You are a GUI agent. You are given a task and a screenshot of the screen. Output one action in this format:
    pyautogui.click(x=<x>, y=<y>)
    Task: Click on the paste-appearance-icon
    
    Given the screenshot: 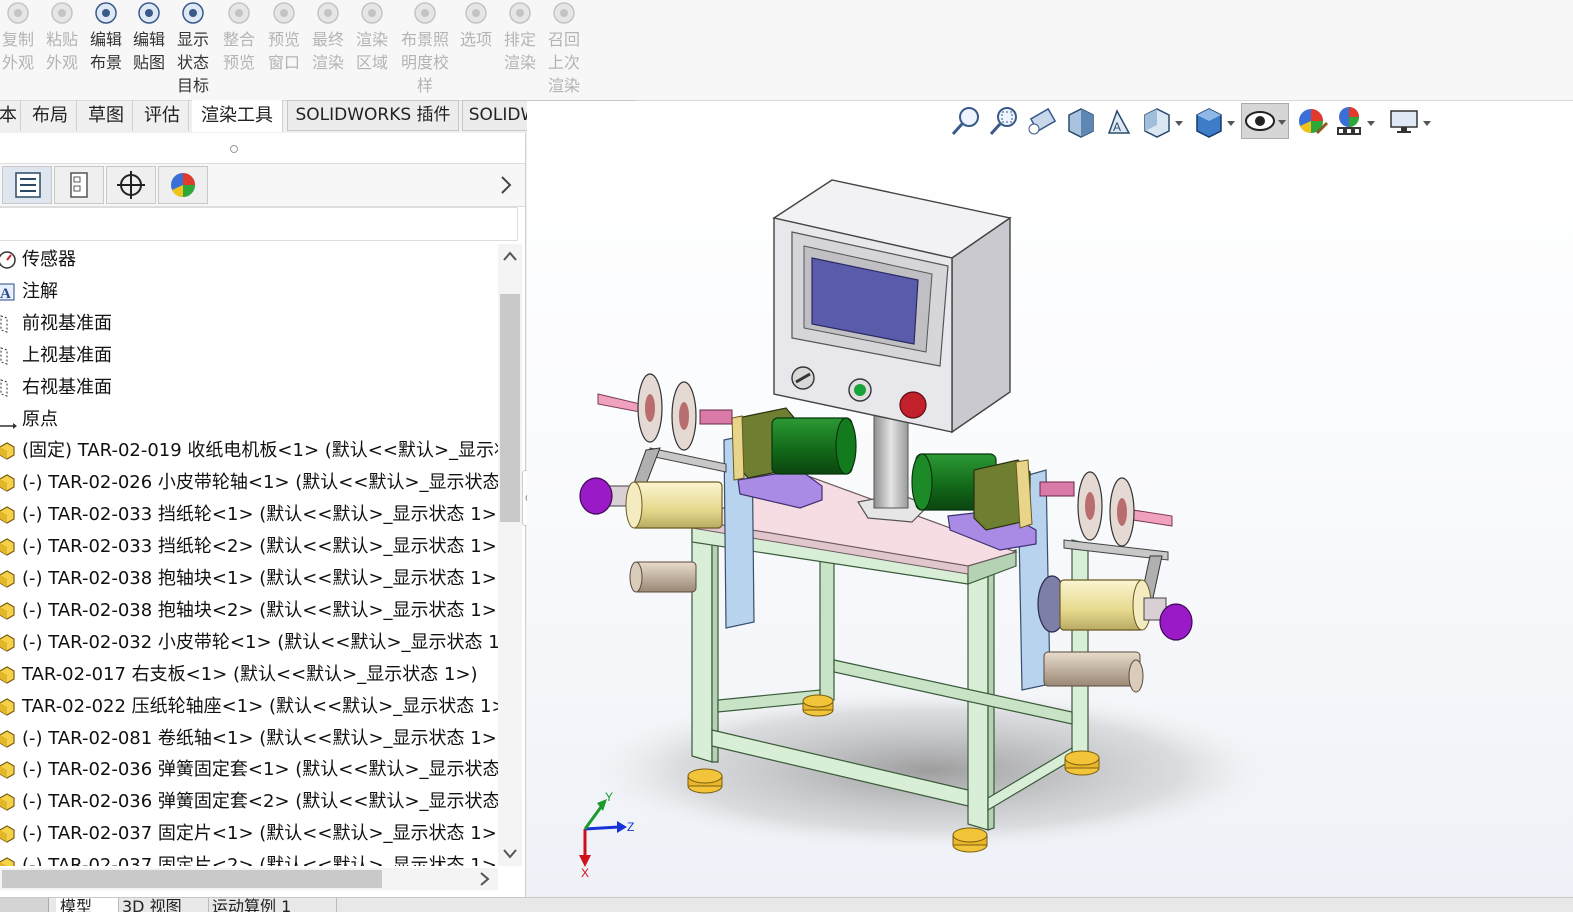 What is the action you would take?
    pyautogui.click(x=62, y=14)
    